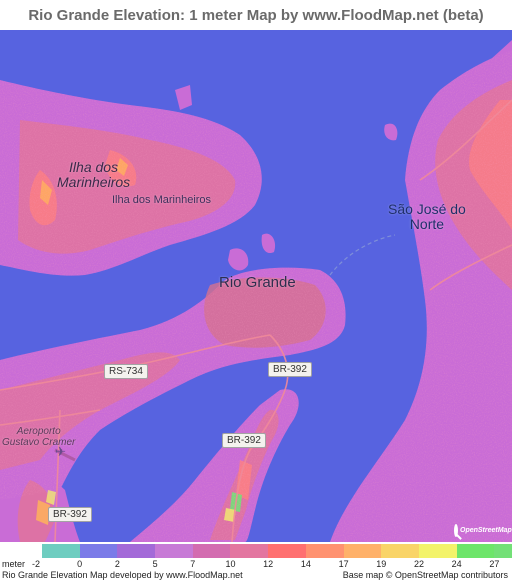 Image resolution: width=512 pixels, height=582 pixels. What do you see at coordinates (305, 564) in the screenshot?
I see `legend-label: 14` at bounding box center [305, 564].